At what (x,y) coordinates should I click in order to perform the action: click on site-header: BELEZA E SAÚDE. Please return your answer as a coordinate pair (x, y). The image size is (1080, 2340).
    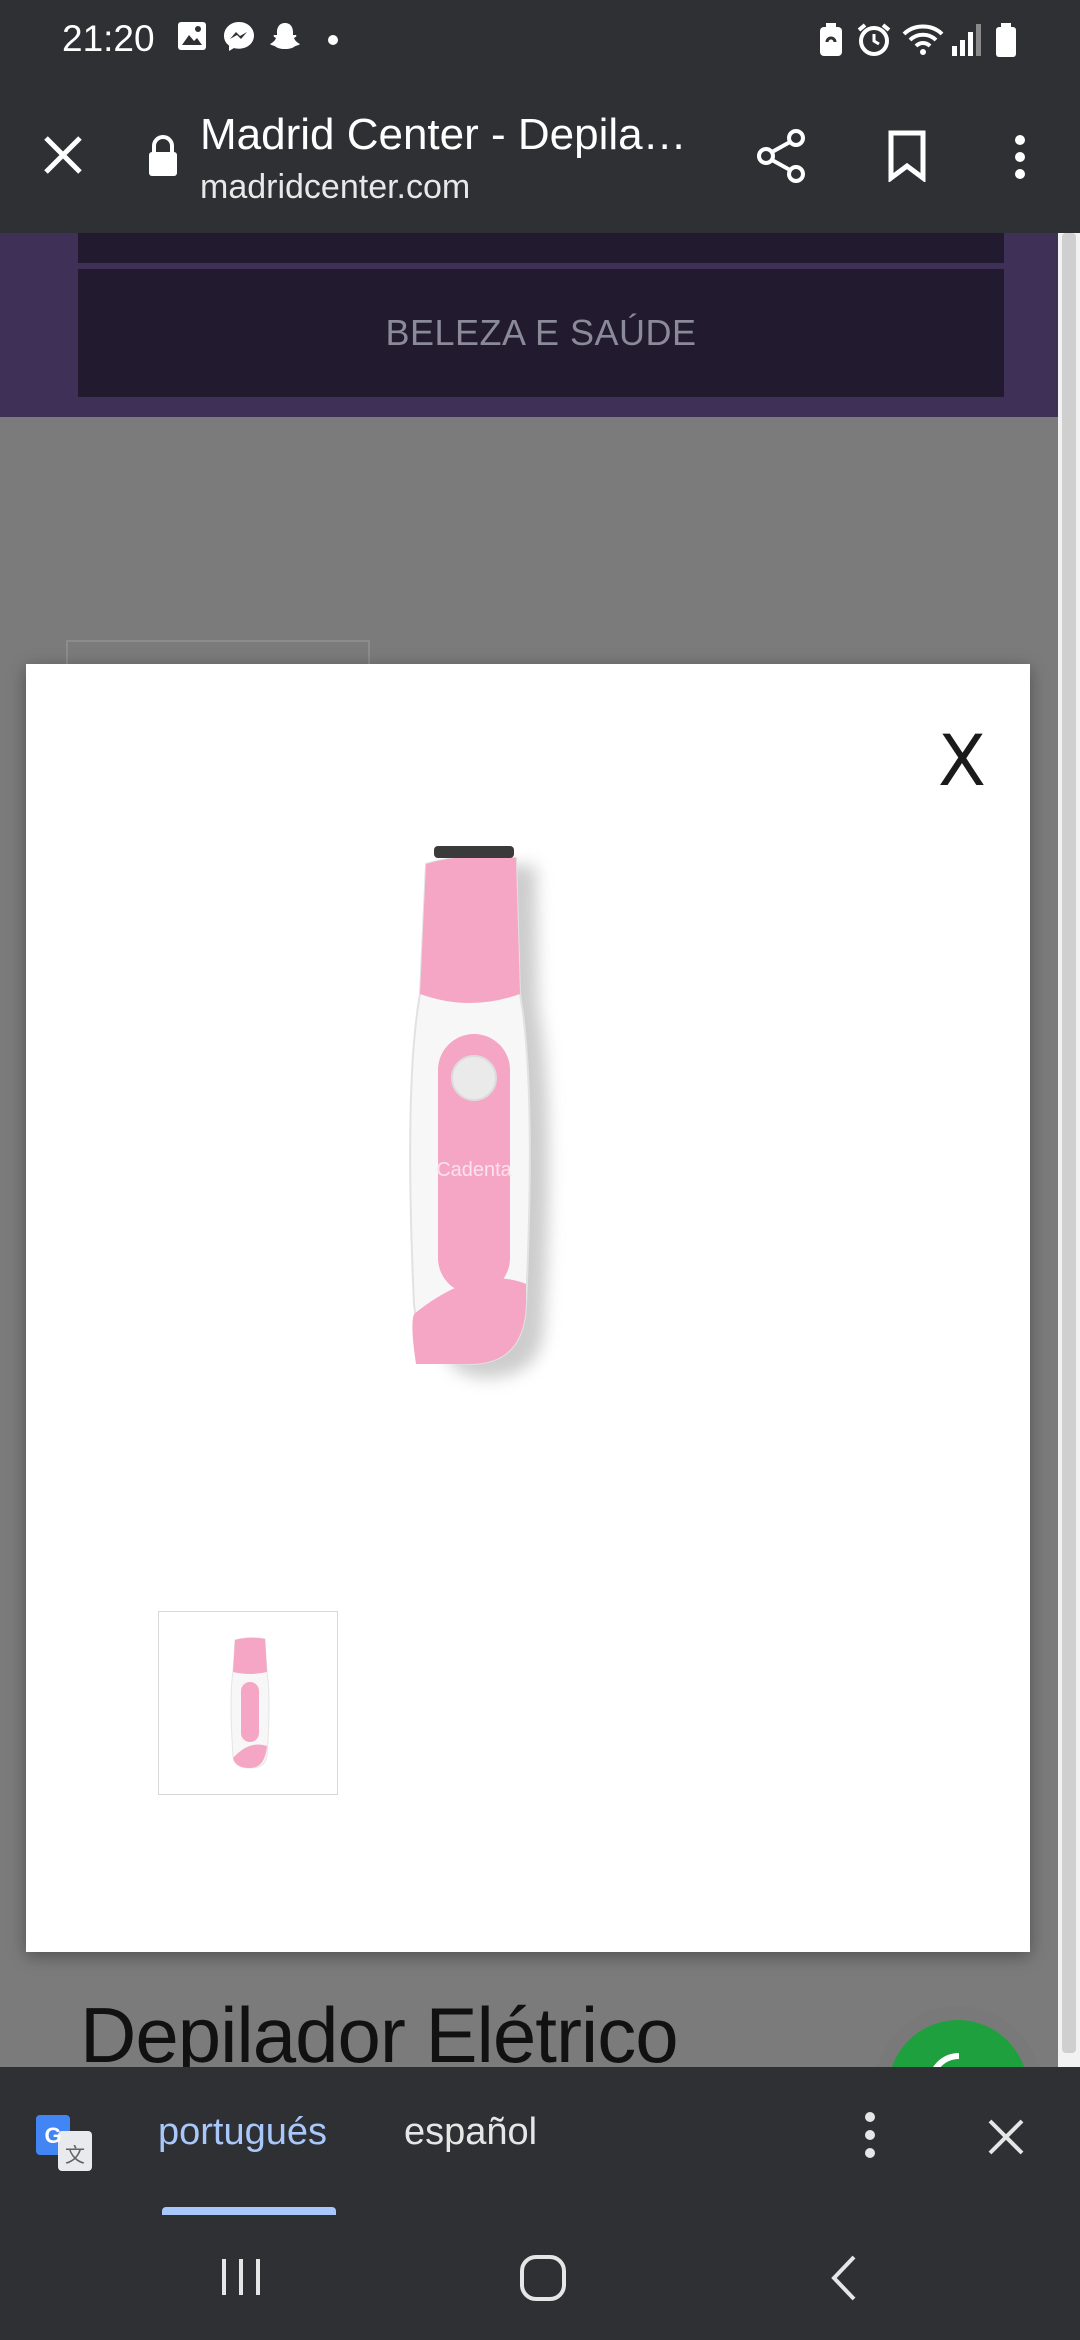
    Looking at the image, I should click on (529, 325).